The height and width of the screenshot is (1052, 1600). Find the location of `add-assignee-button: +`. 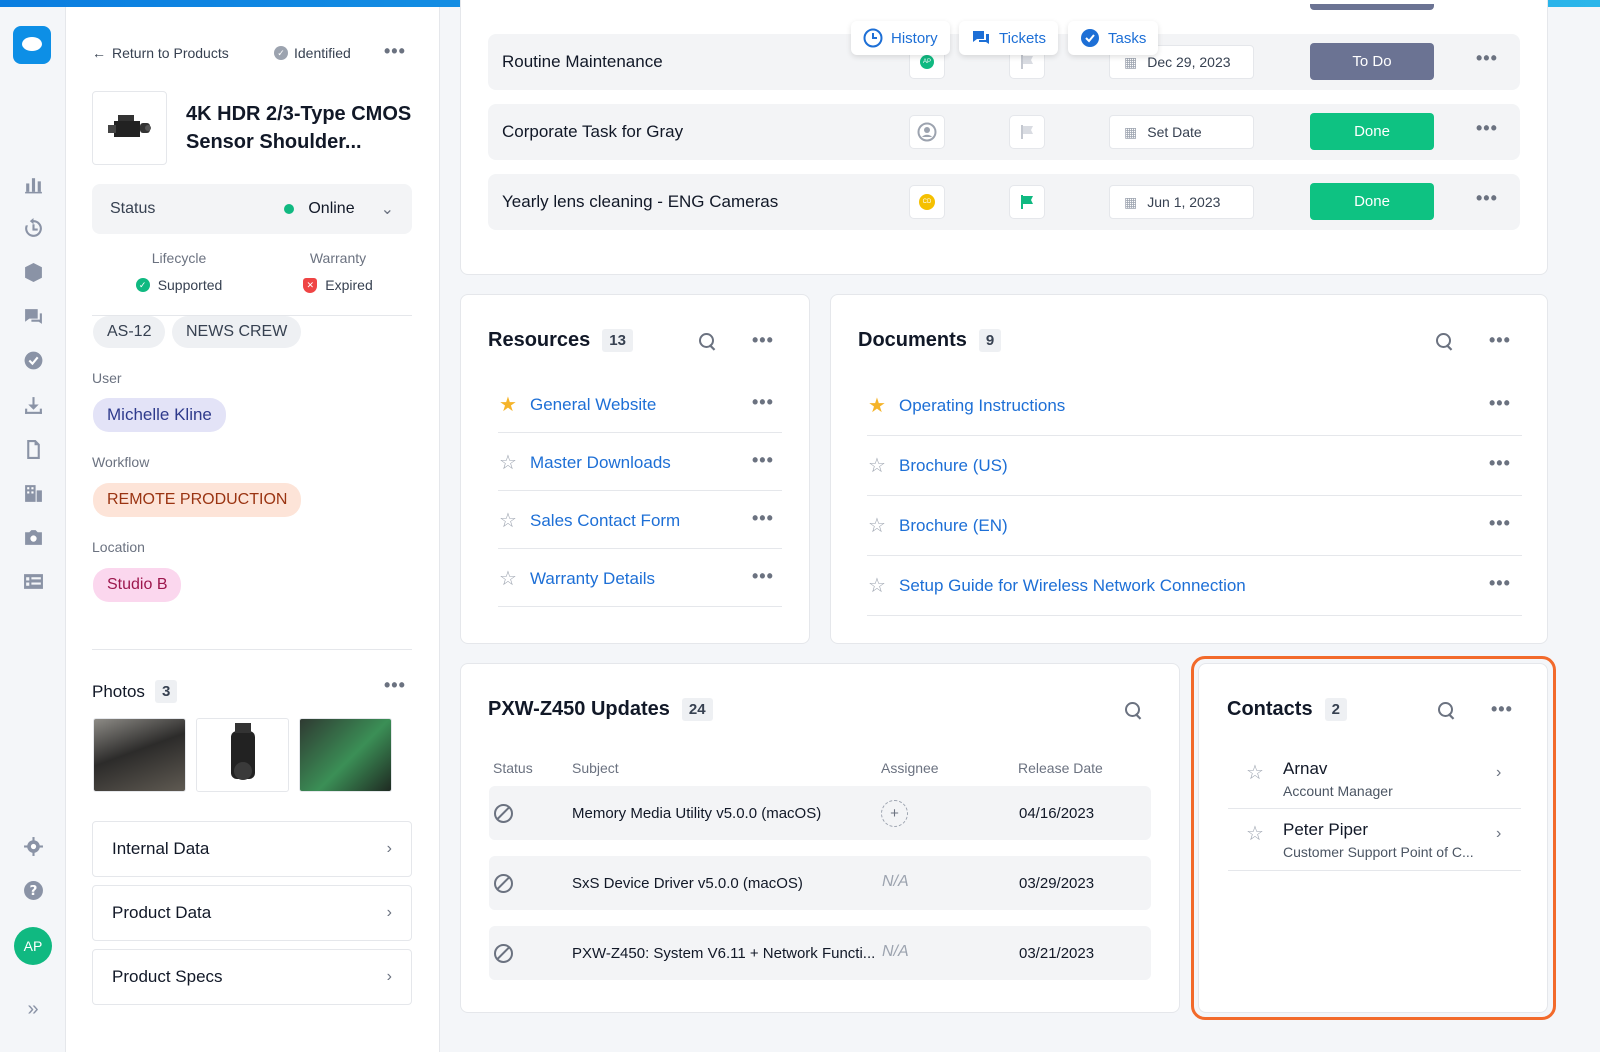

add-assignee-button: + is located at coordinates (894, 813).